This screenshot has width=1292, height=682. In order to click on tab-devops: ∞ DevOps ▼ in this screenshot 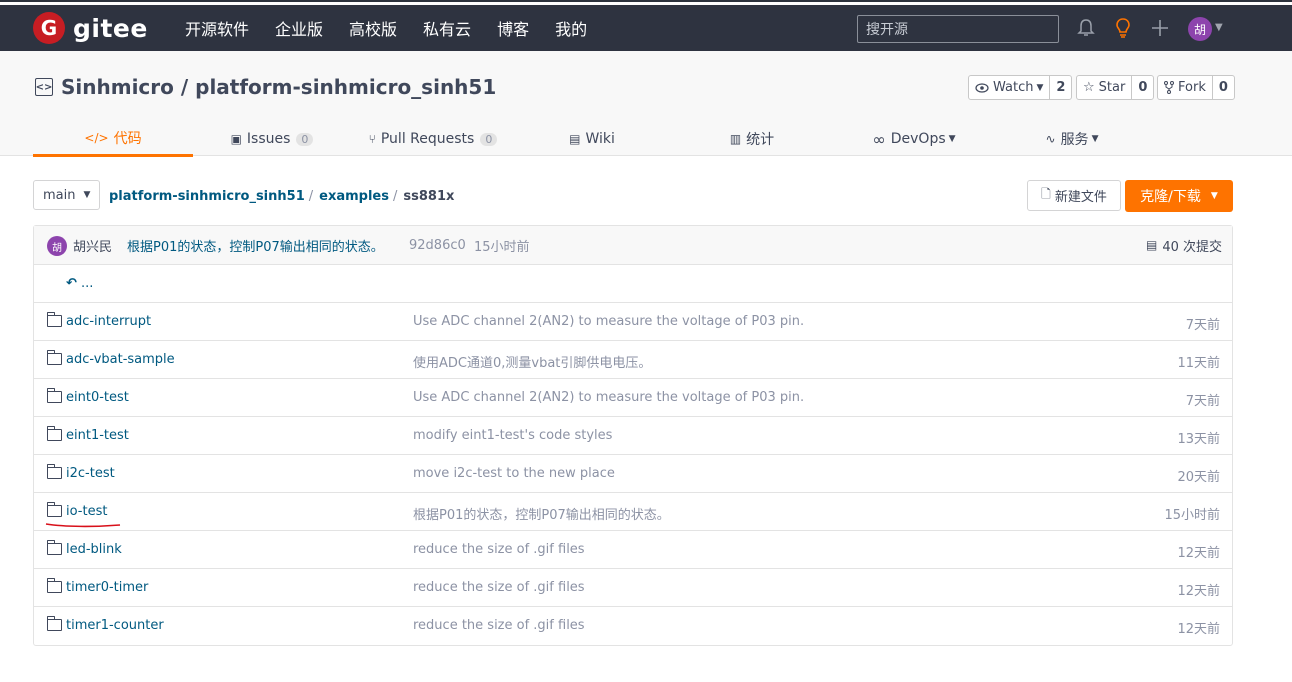, I will do `click(914, 139)`.